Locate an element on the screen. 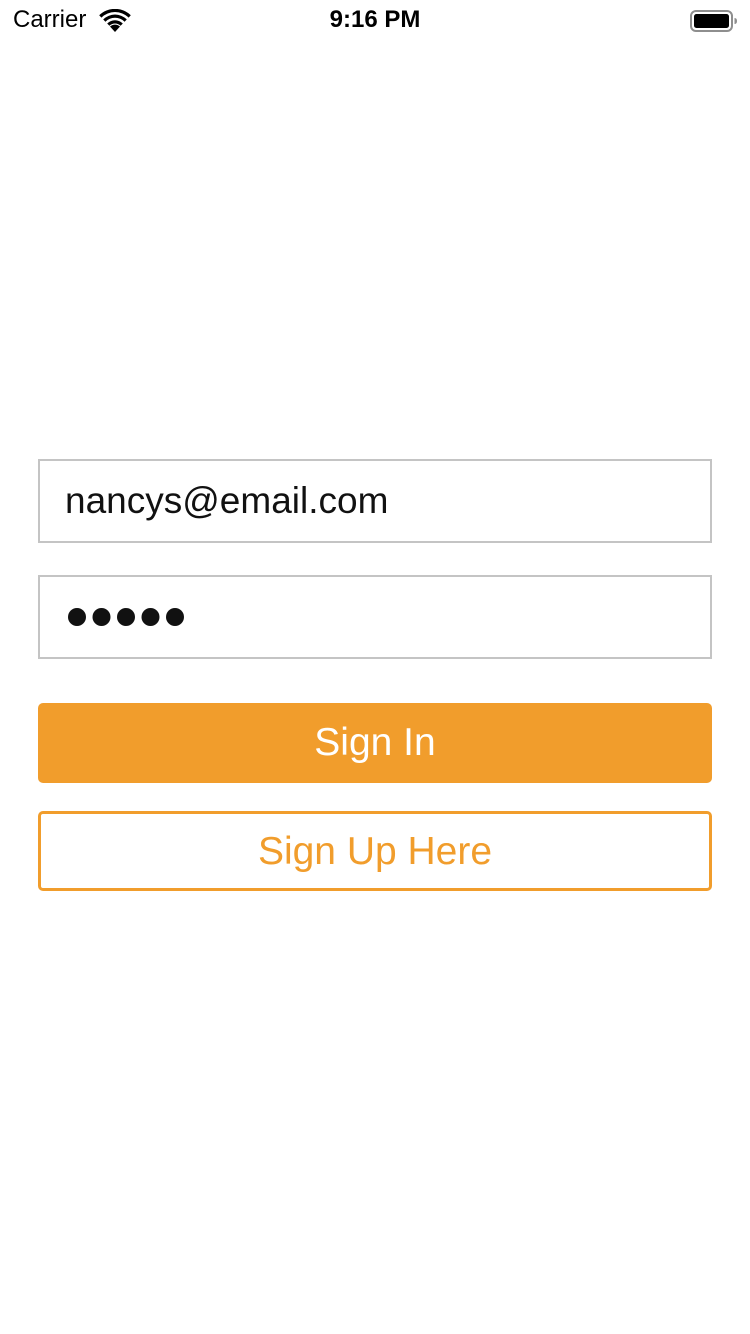  email-field-value: nancys@email.com is located at coordinates (227, 500).